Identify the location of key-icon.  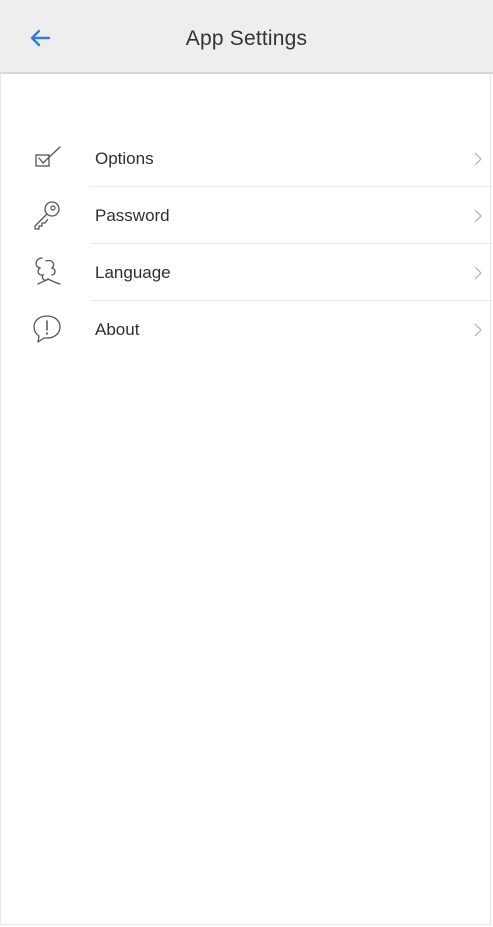
(47, 215).